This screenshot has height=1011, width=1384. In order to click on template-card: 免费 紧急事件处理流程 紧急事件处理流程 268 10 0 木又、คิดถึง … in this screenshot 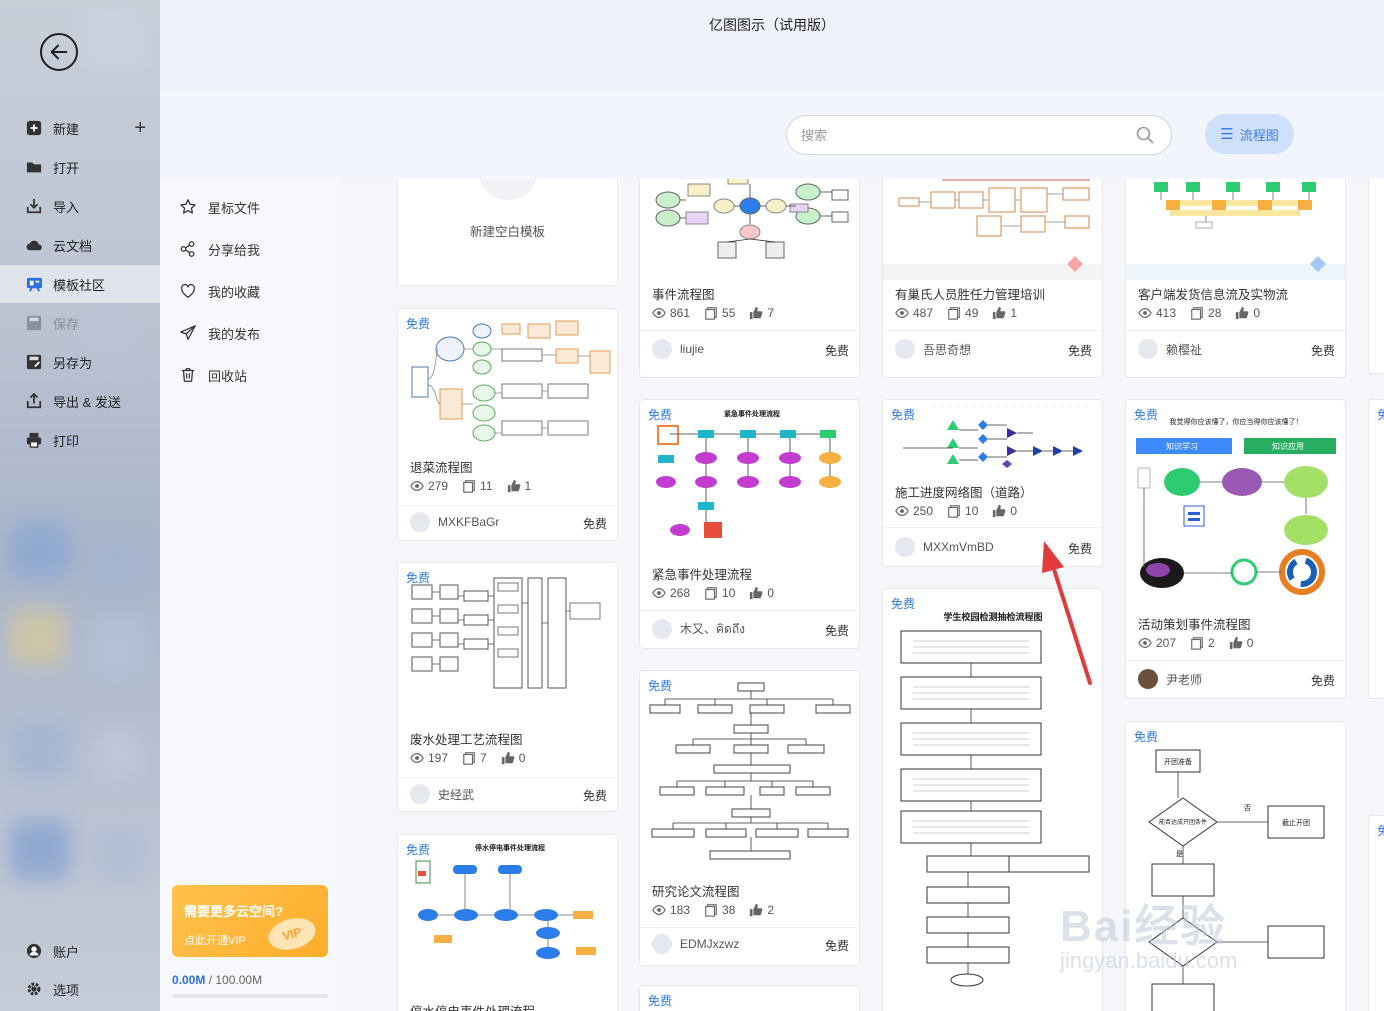, I will do `click(749, 524)`.